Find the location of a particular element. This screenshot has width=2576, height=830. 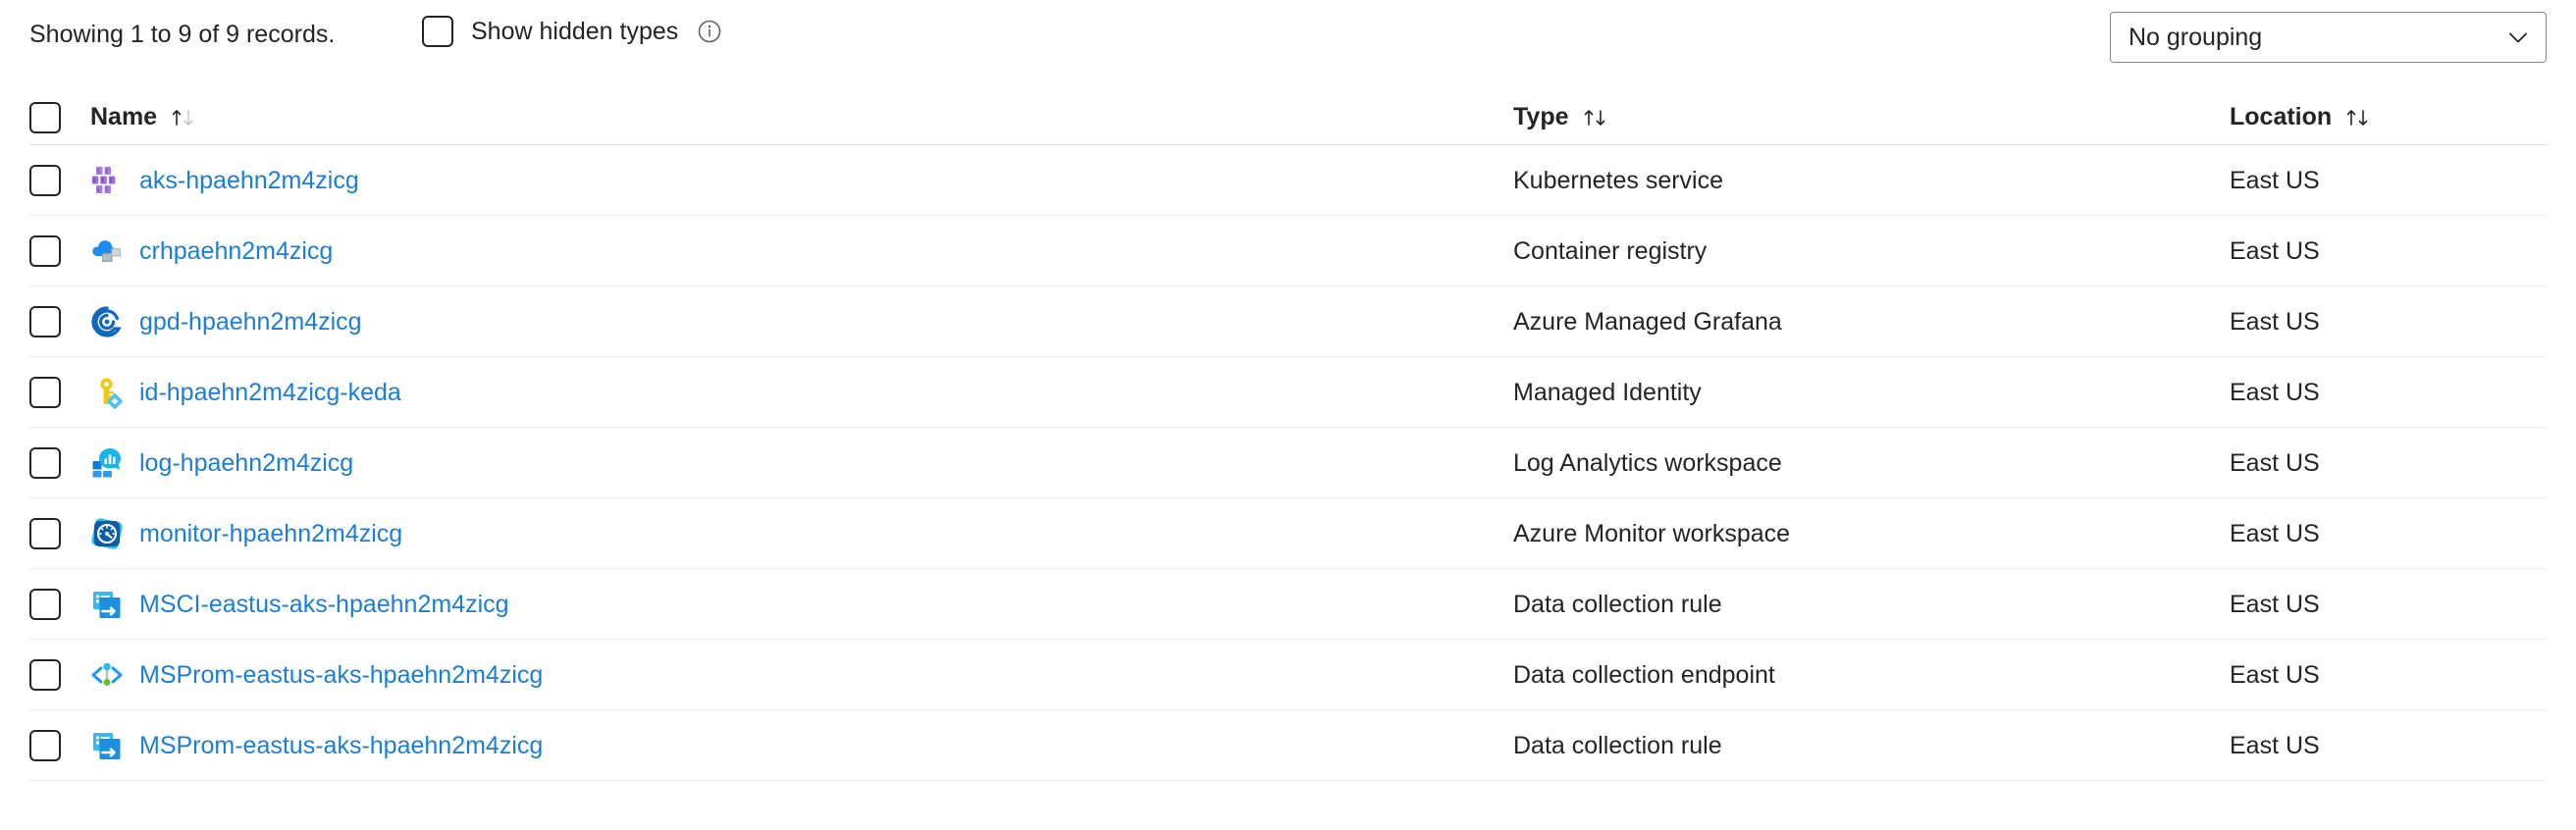

grouping-dropdown: No grouping is located at coordinates (2328, 37).